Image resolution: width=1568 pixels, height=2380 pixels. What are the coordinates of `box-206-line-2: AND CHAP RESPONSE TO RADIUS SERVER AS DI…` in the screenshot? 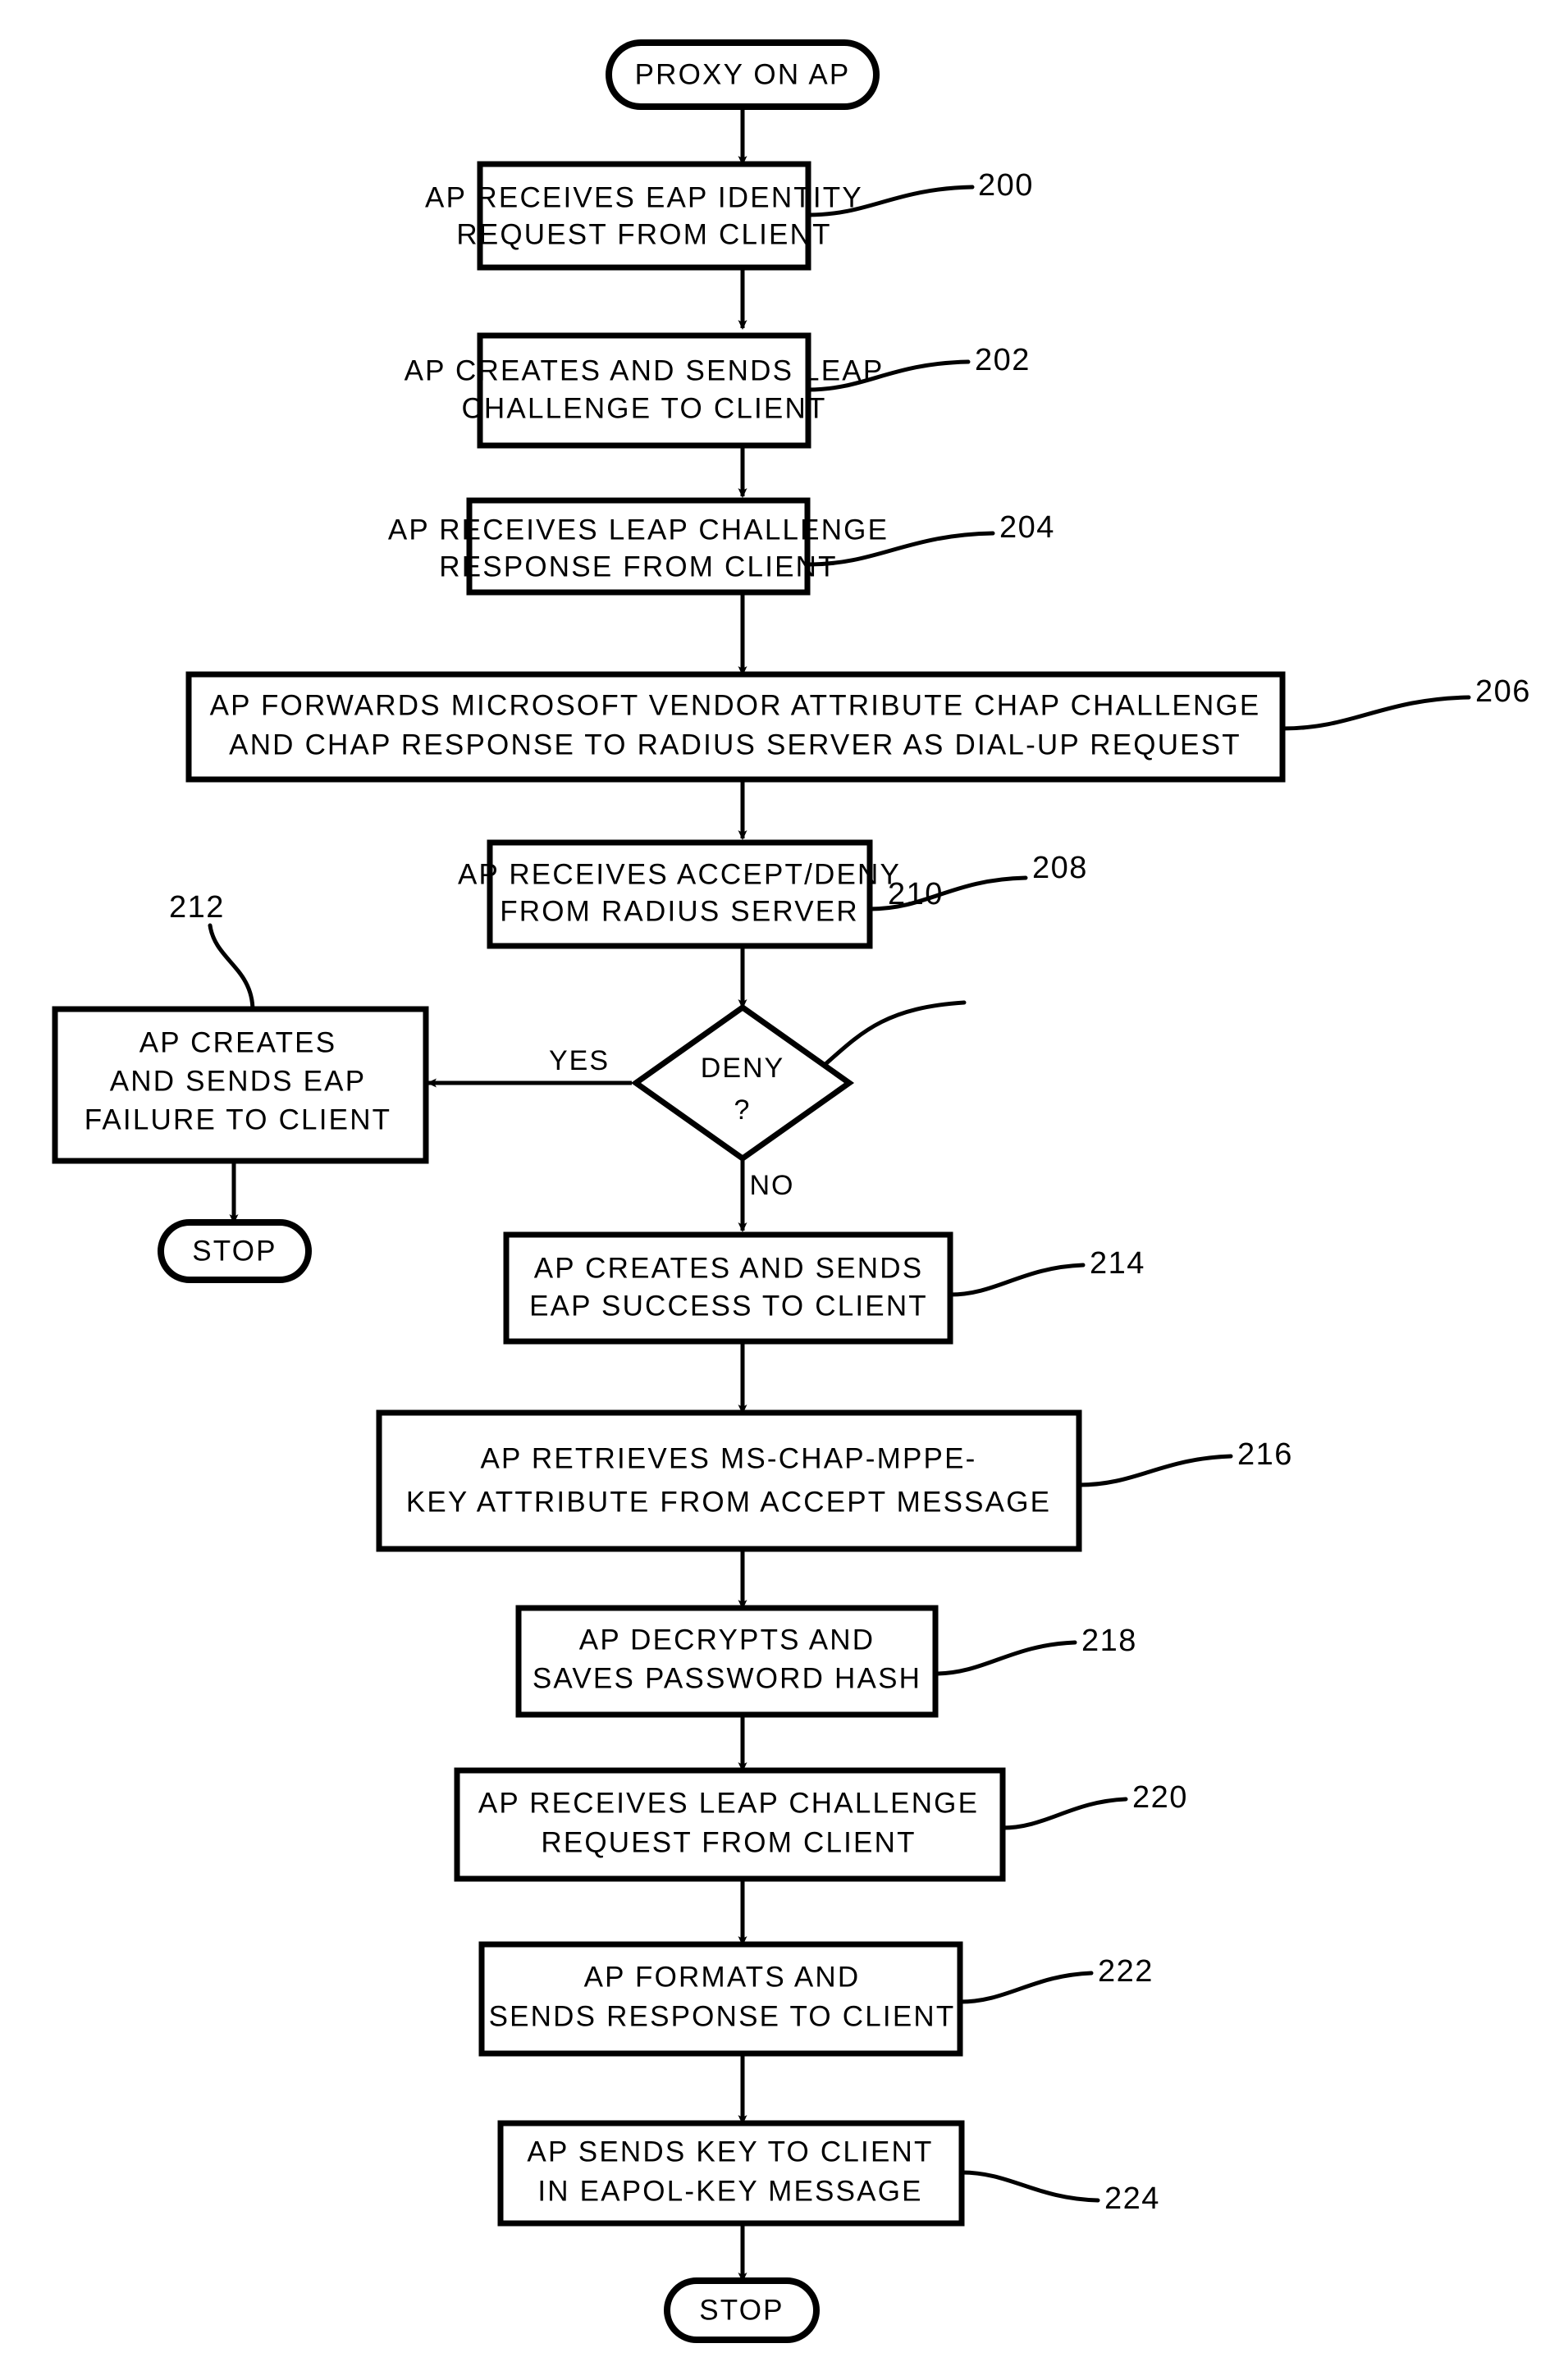 It's located at (735, 745).